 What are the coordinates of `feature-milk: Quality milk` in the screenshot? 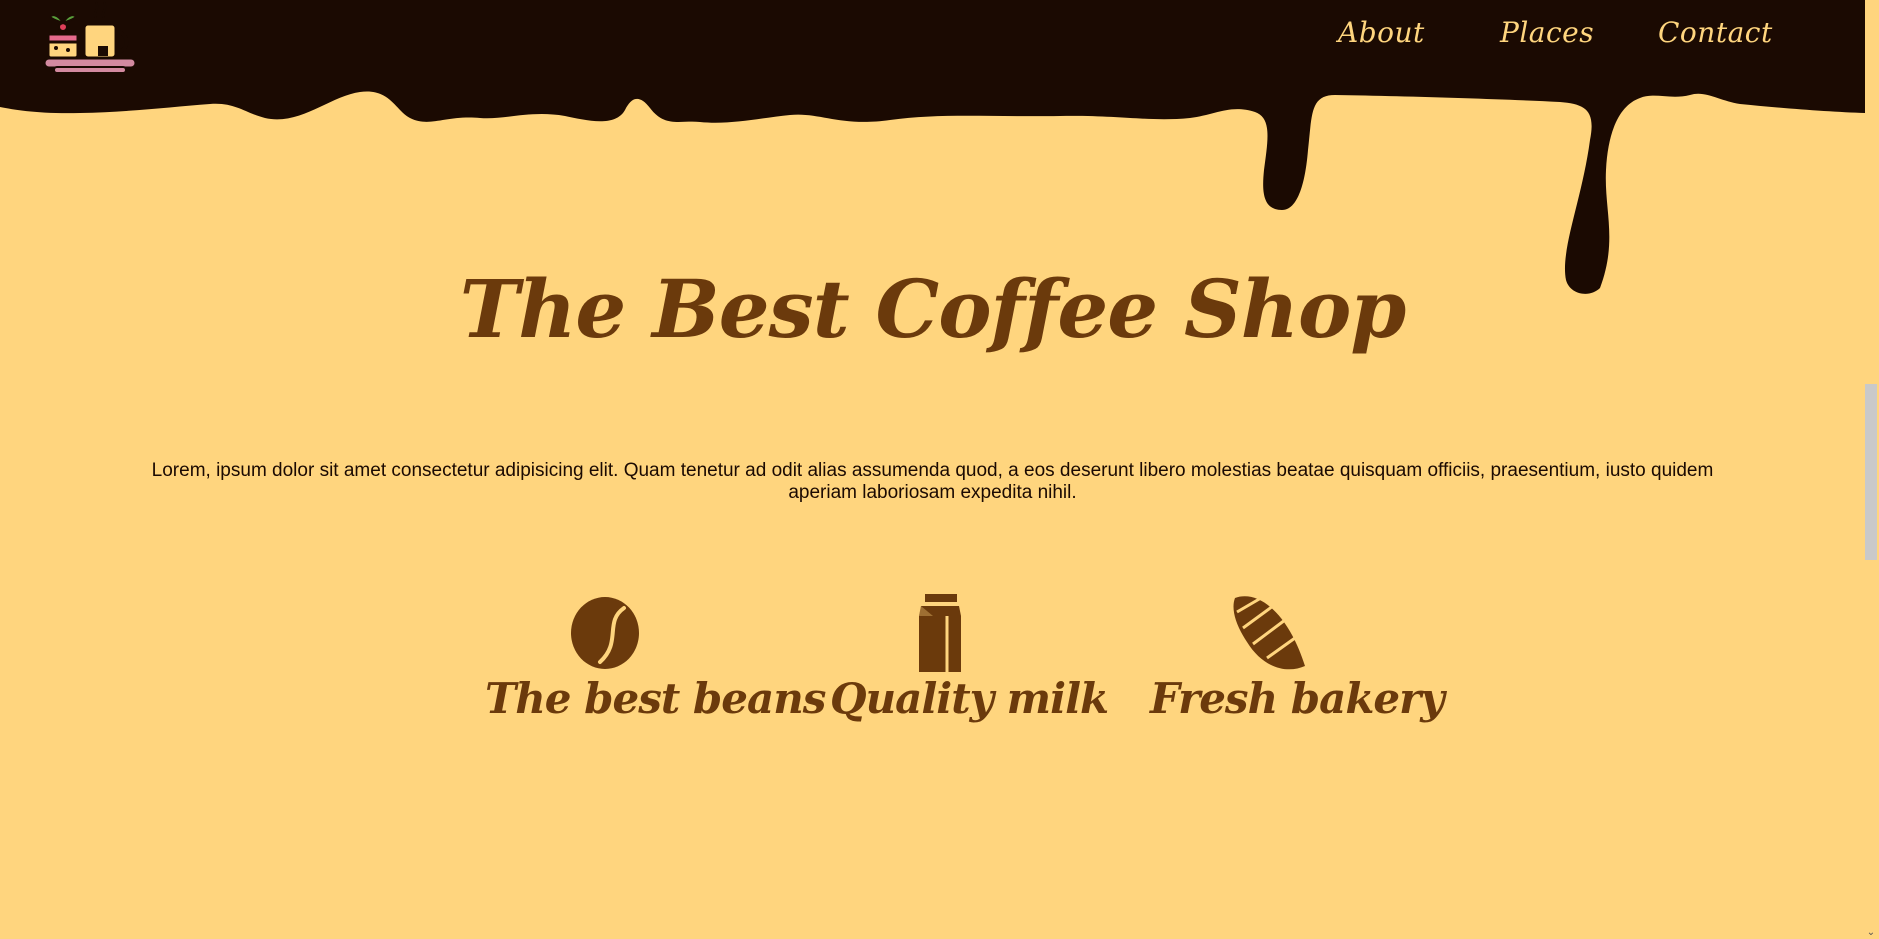 It's located at (969, 657).